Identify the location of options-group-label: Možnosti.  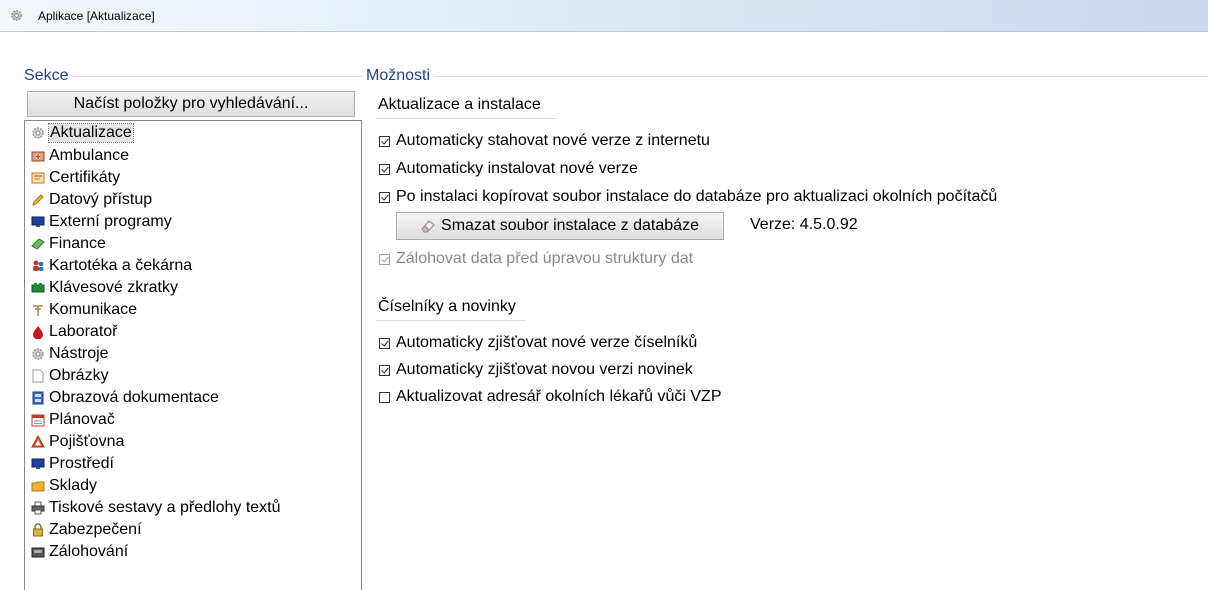
(400, 76).